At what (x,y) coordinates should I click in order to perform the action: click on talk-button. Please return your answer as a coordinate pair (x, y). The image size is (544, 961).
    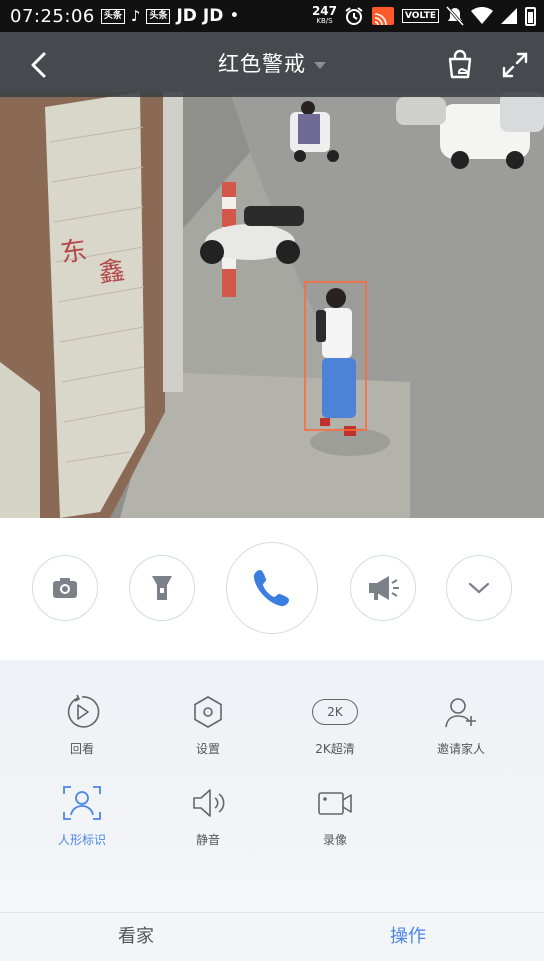
    Looking at the image, I should click on (383, 588).